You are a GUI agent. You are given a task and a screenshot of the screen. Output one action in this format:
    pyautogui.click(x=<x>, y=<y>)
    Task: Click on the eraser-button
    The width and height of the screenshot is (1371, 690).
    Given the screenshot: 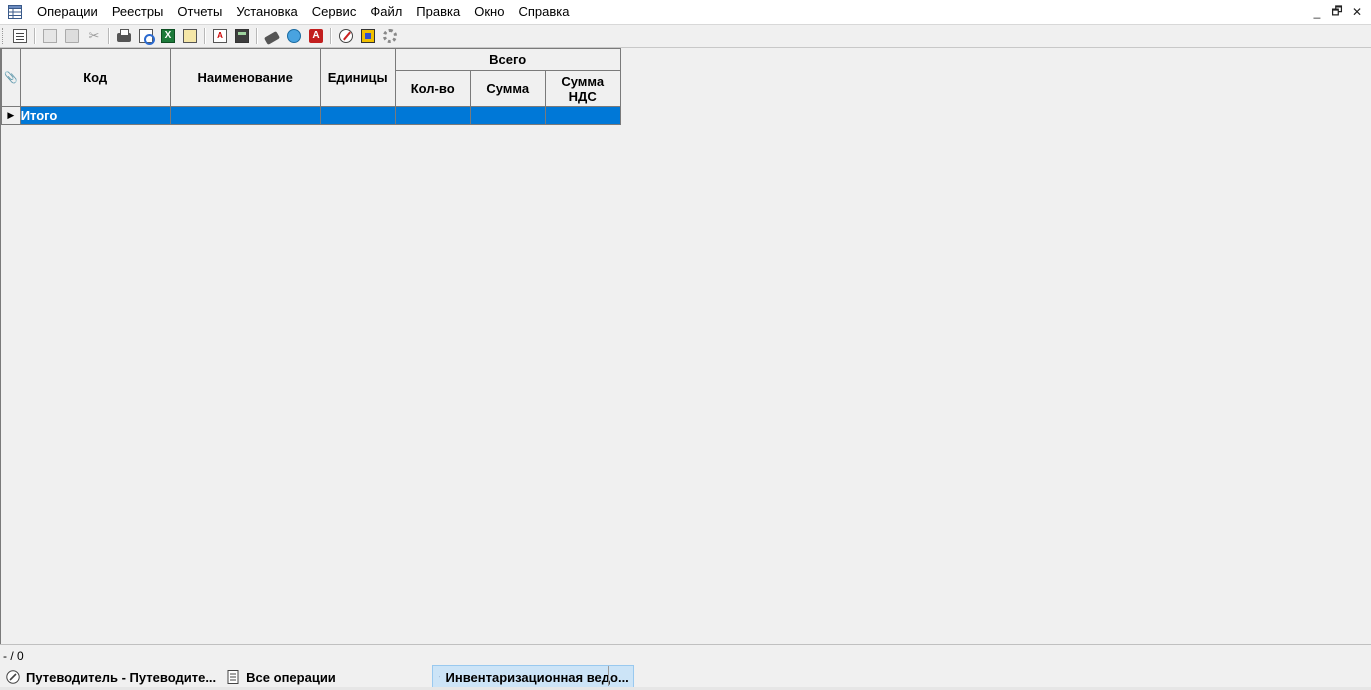 What is the action you would take?
    pyautogui.click(x=272, y=36)
    